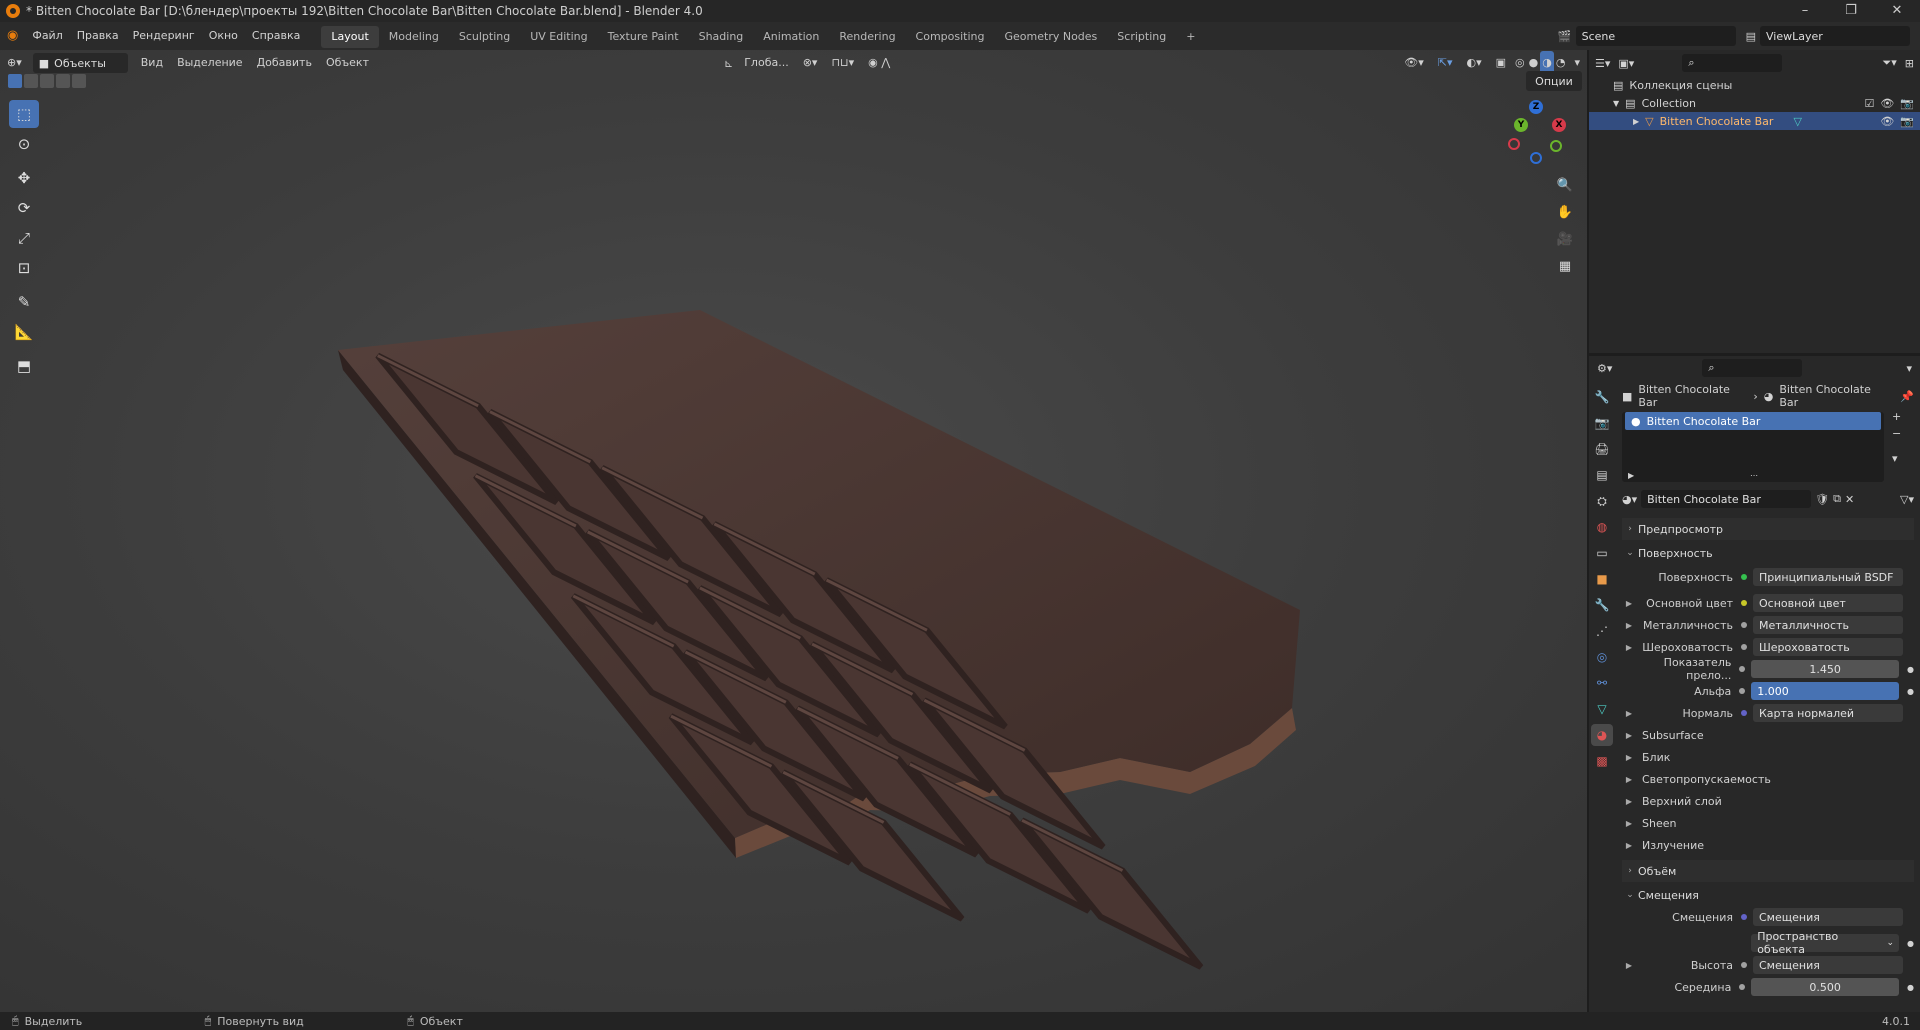  Describe the element at coordinates (1602, 501) in the screenshot. I see `scene-tab-icon: ⛭` at that location.